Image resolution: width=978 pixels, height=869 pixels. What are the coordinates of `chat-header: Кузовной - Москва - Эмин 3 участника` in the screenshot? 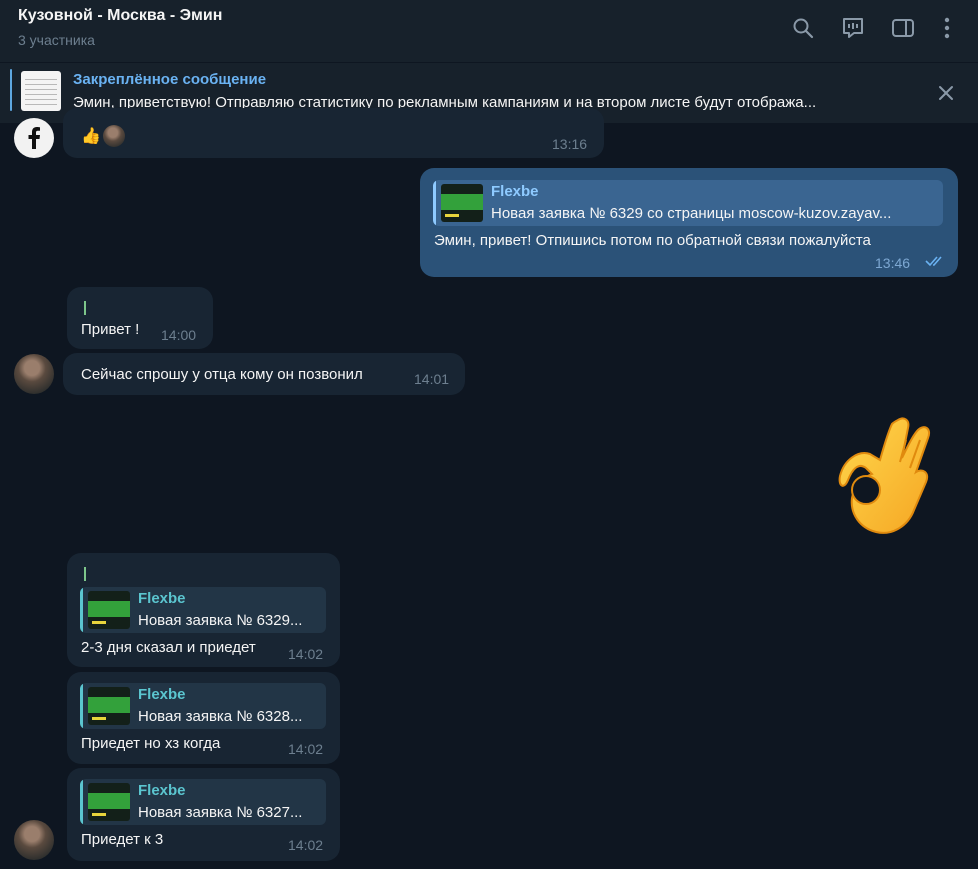 It's located at (489, 31).